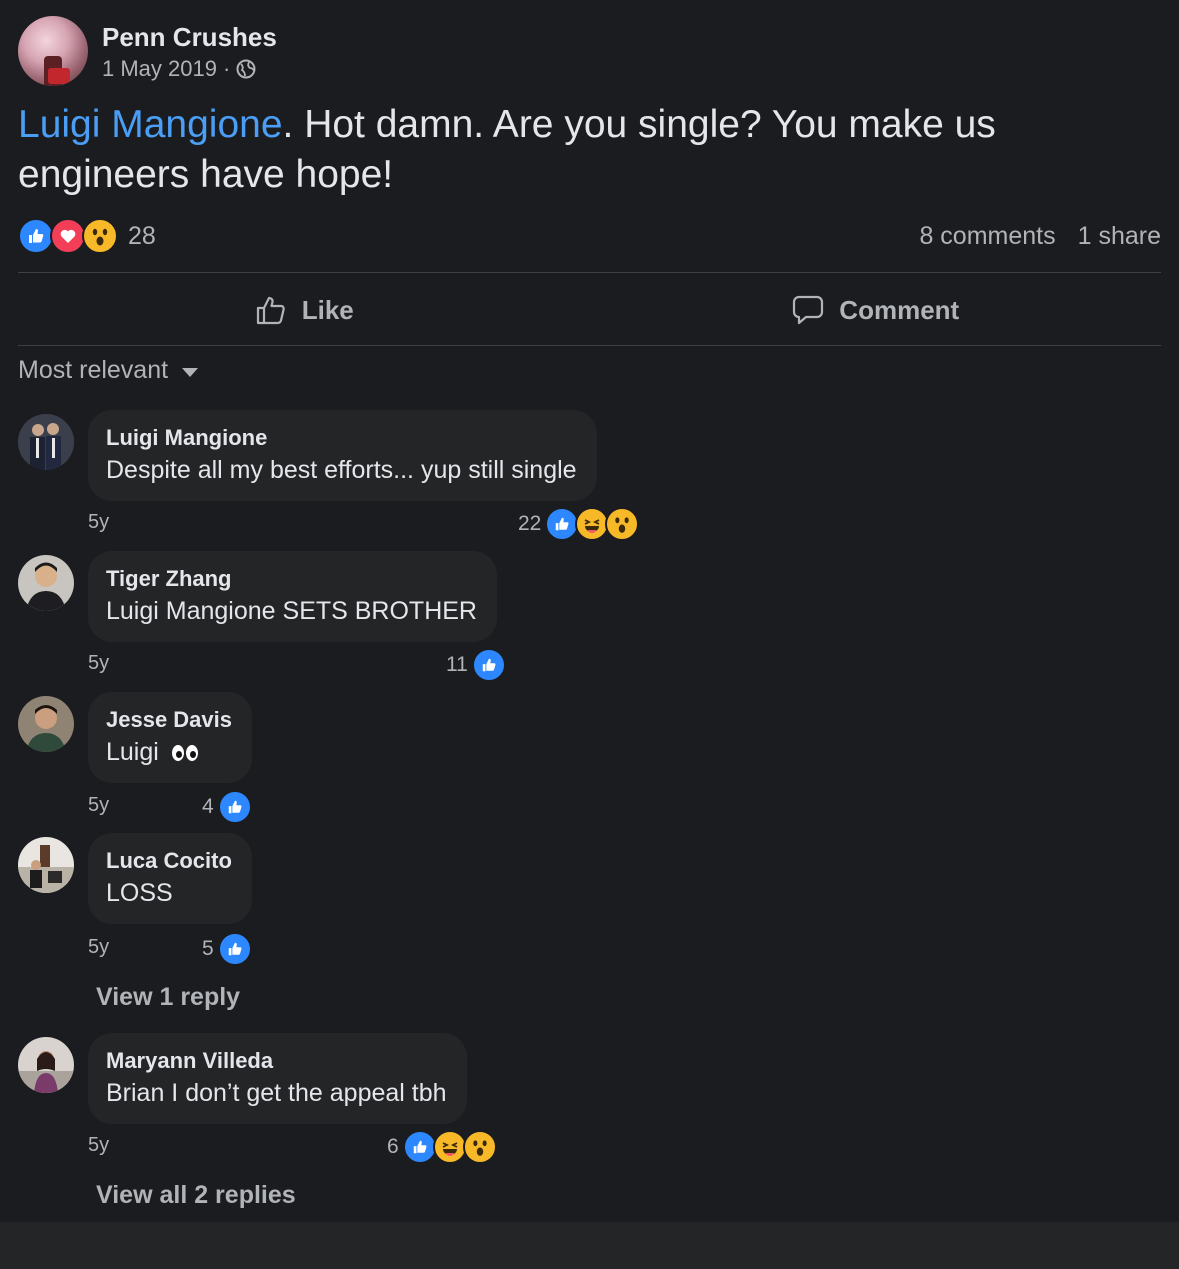 The image size is (1179, 1269). What do you see at coordinates (53, 51) in the screenshot?
I see `page-avatar` at bounding box center [53, 51].